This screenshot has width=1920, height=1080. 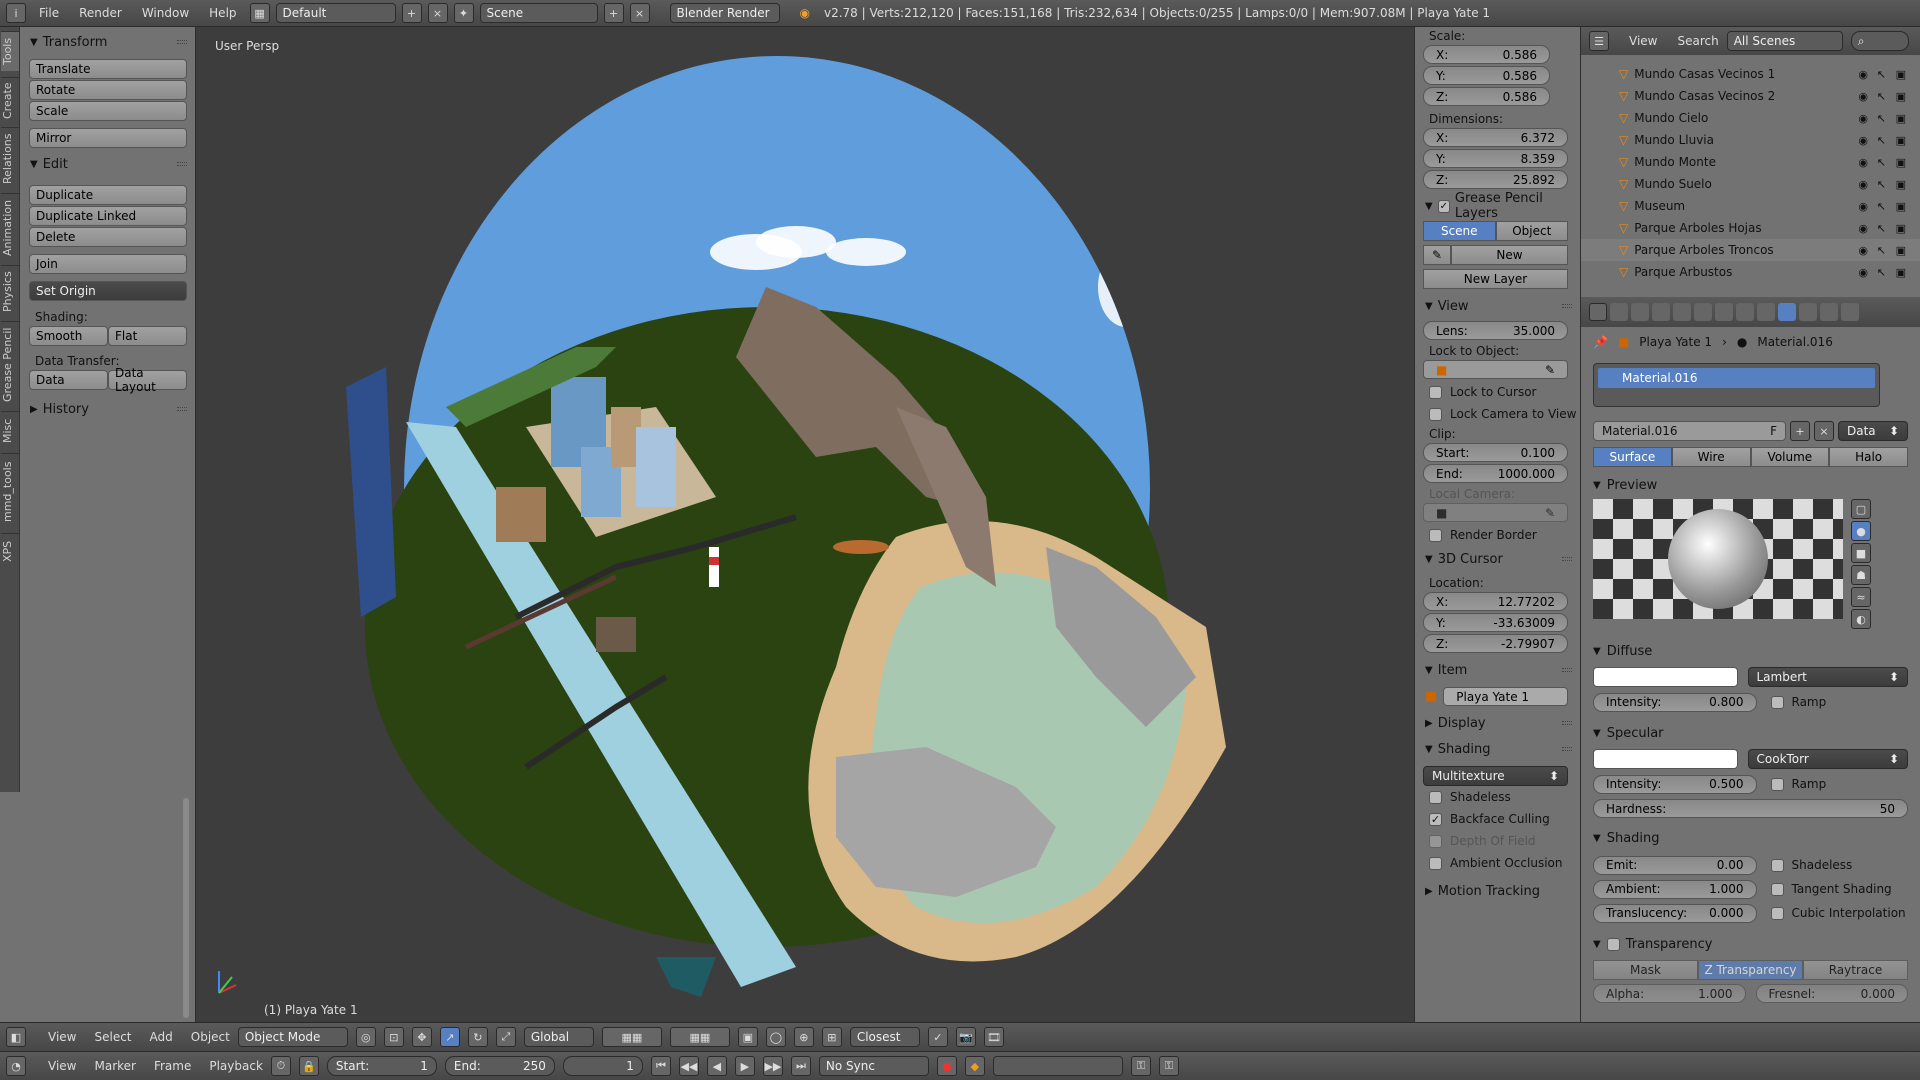 What do you see at coordinates (108, 216) in the screenshot?
I see `duplicate-linked-button: Duplicate Linked` at bounding box center [108, 216].